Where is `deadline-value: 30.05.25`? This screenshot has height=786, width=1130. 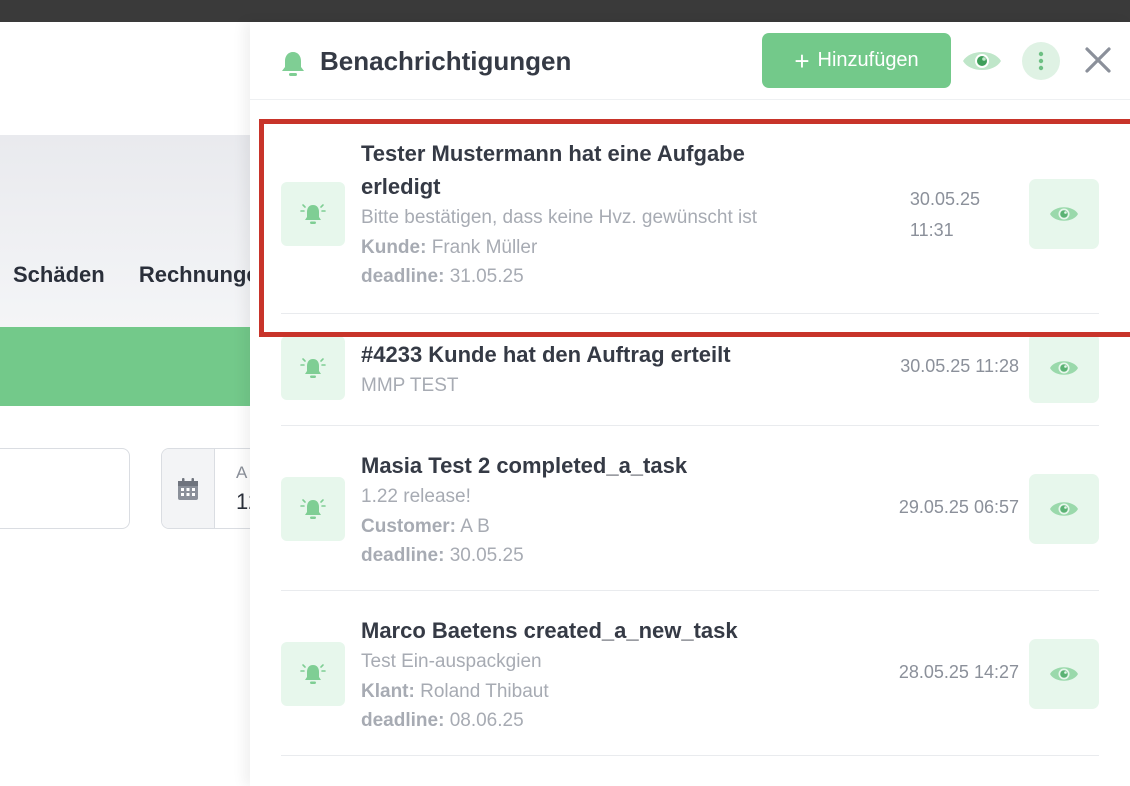 deadline-value: 30.05.25 is located at coordinates (486, 555).